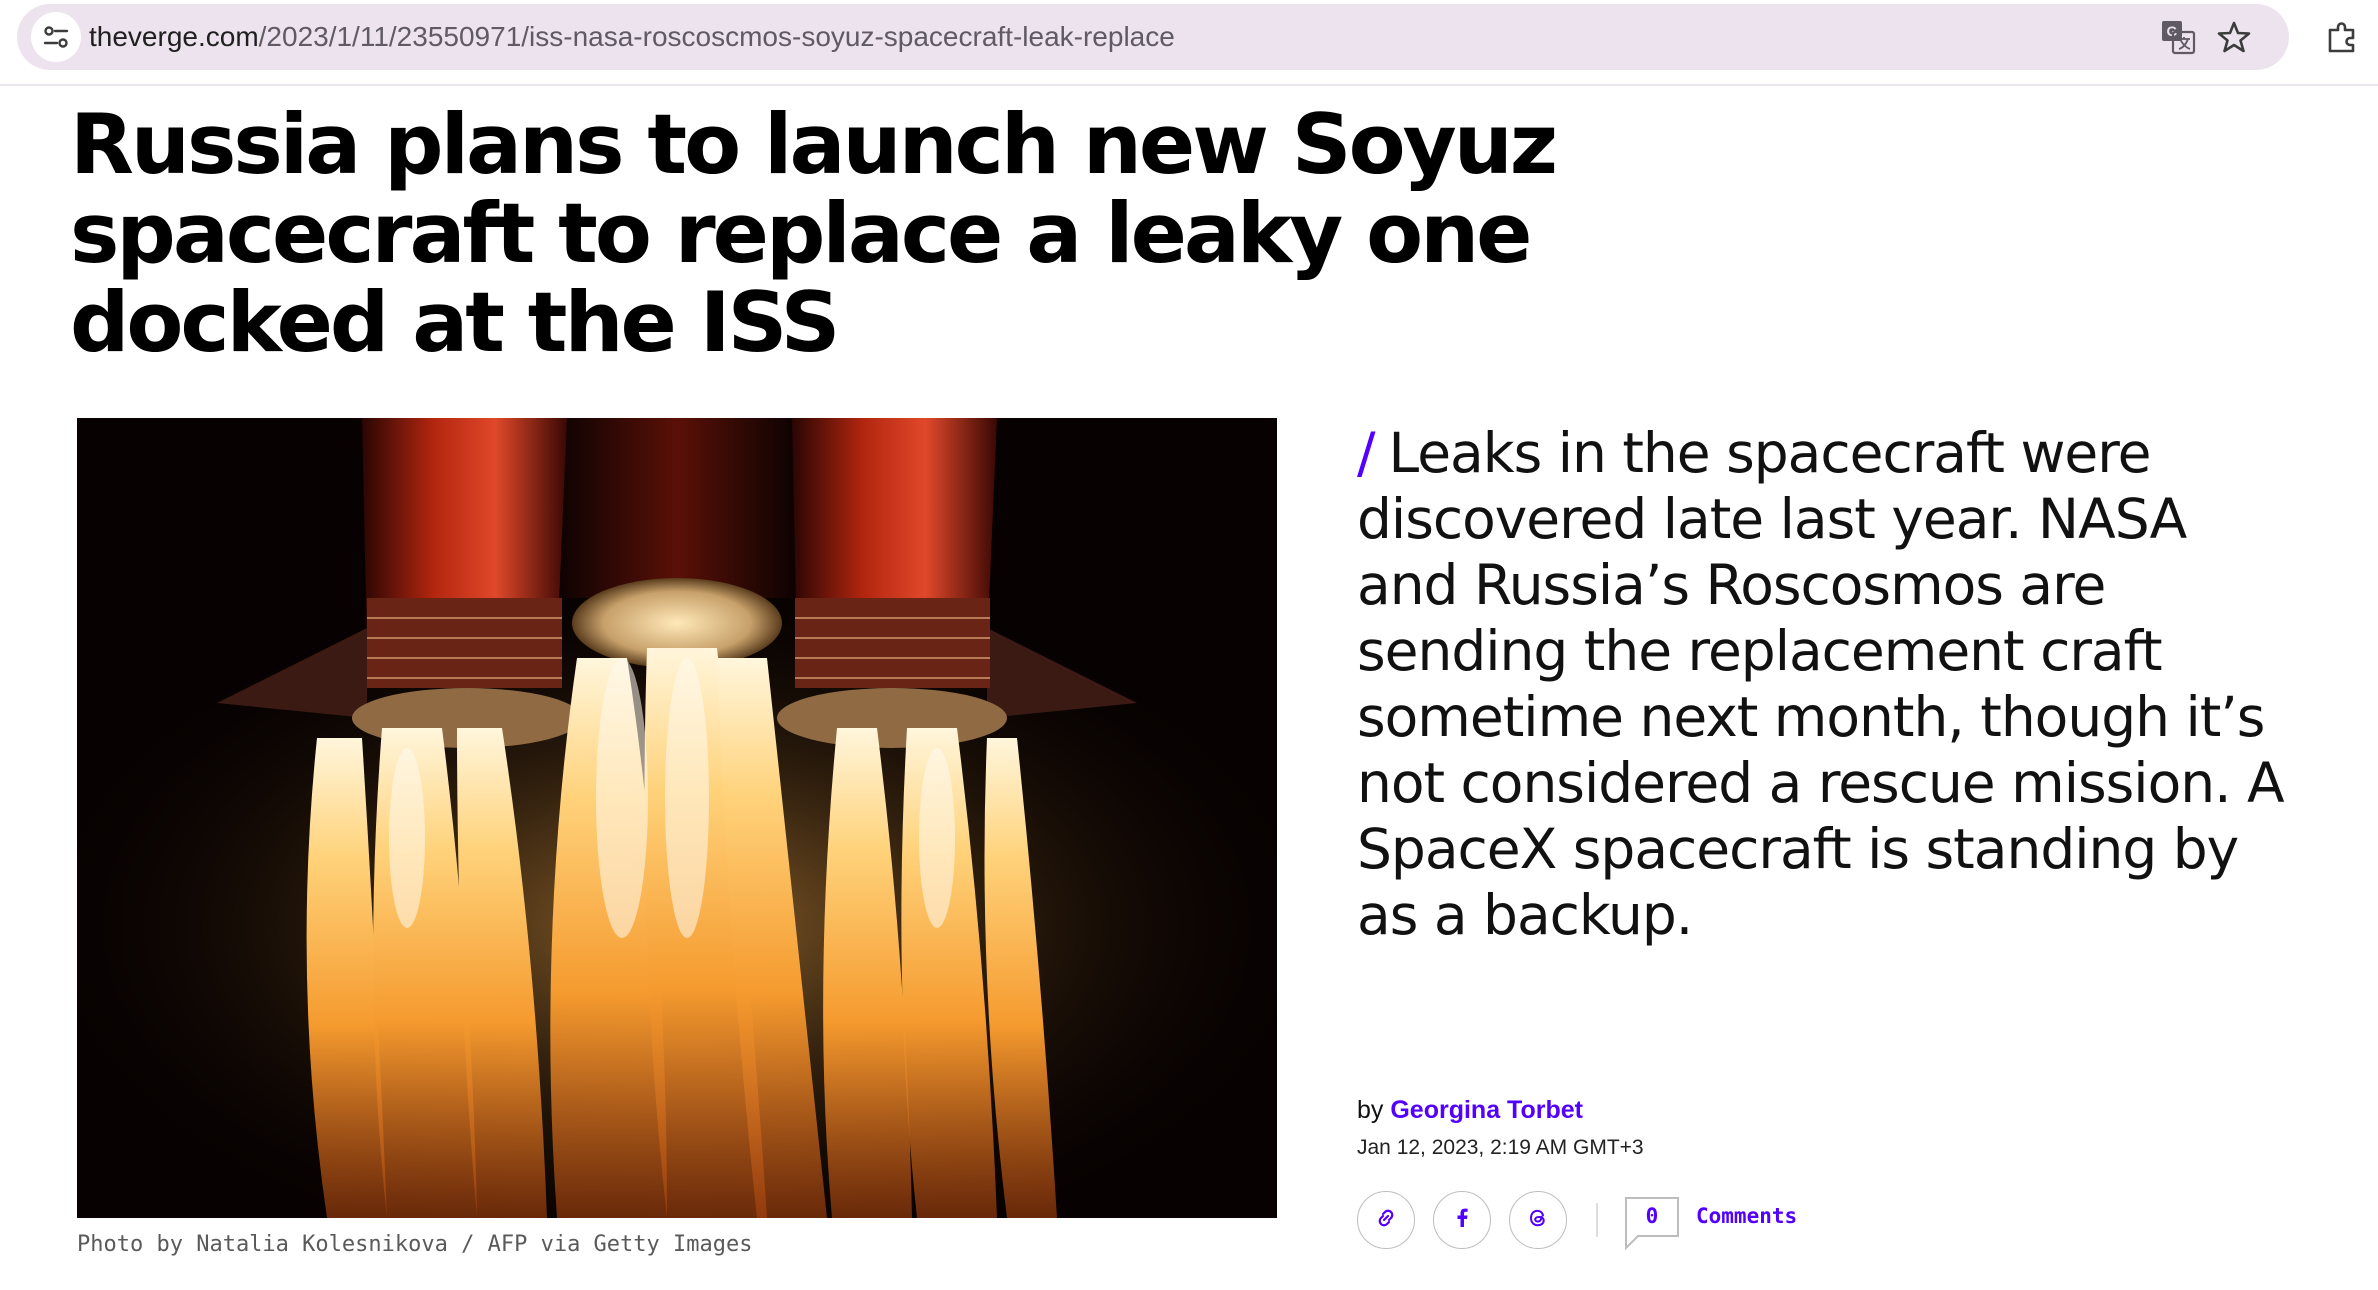 This screenshot has height=1290, width=2378. I want to click on copy-link-button, so click(1386, 1220).